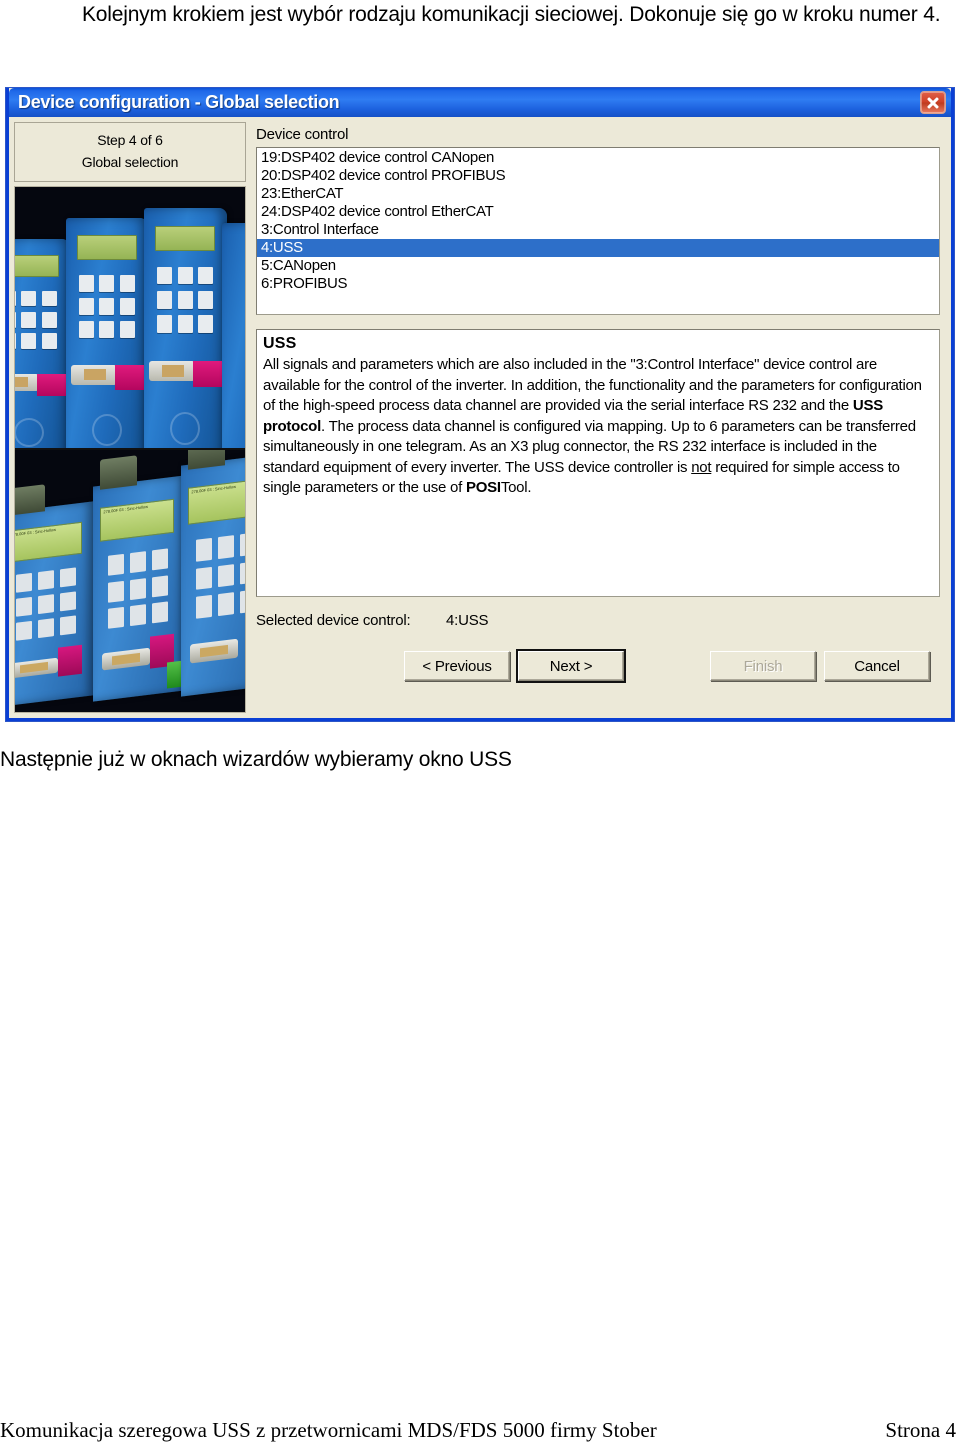 This screenshot has height=1455, width=960. I want to click on description-title: USS, so click(280, 343).